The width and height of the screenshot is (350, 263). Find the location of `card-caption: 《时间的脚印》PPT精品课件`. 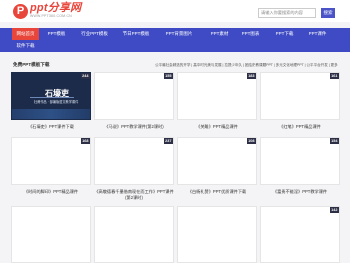

card-caption: 《时间的脚印》PPT精品课件 is located at coordinates (51, 192).